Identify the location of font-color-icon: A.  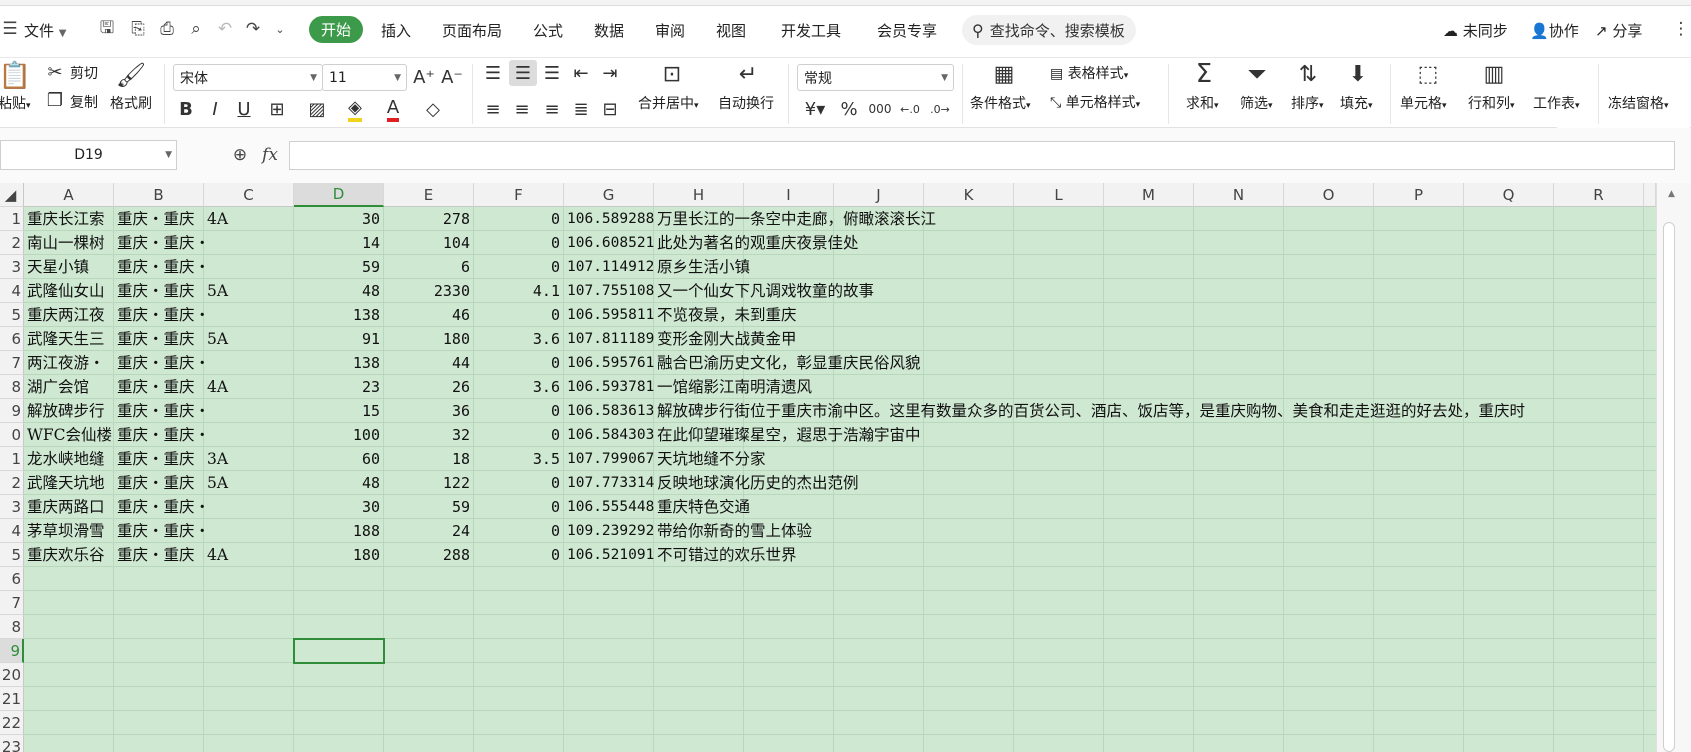
(393, 109).